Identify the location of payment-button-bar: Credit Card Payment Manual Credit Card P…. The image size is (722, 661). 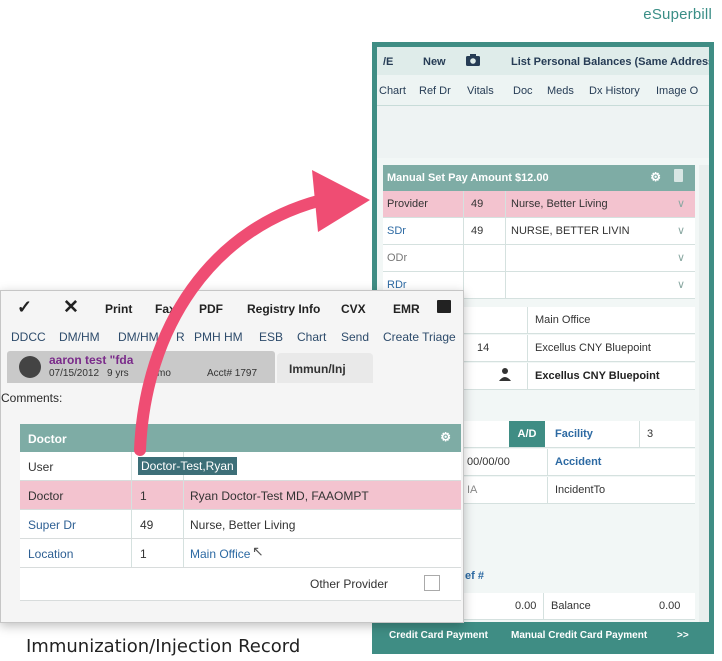
(543, 635).